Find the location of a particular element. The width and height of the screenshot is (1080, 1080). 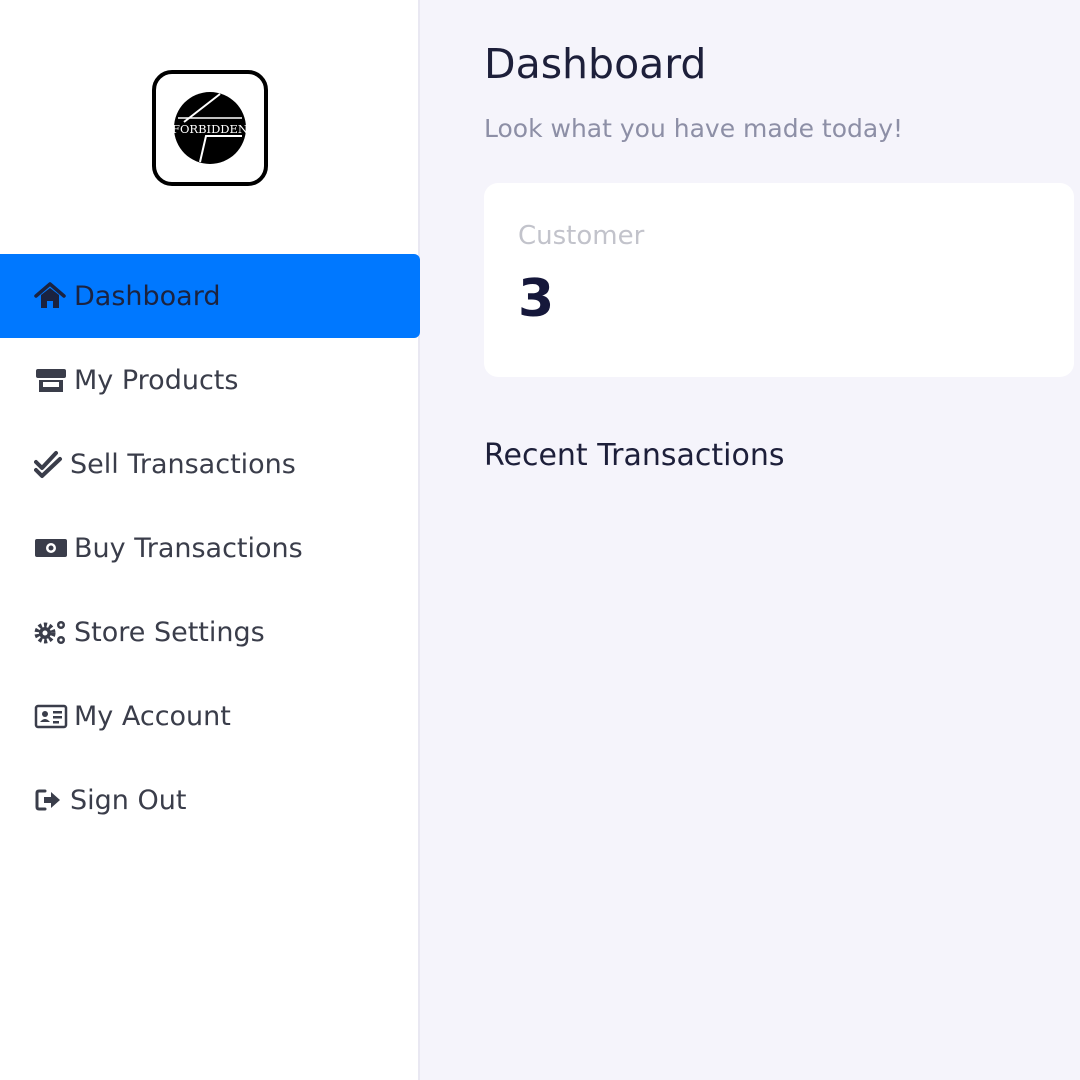

logo-text: FORBIDDEN is located at coordinates (210, 129).